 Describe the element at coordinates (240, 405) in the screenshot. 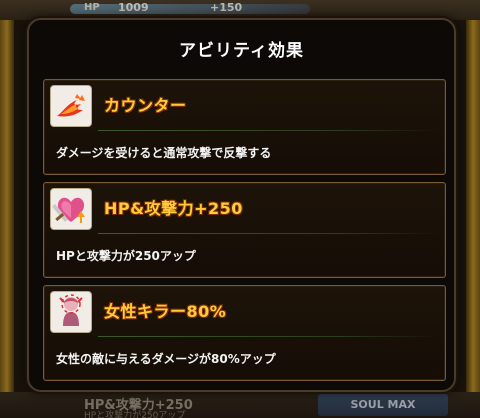

I see `background-ability-row: HP&攻撃力+250 HPと攻撃力が250アップ SOUL MAX` at that location.